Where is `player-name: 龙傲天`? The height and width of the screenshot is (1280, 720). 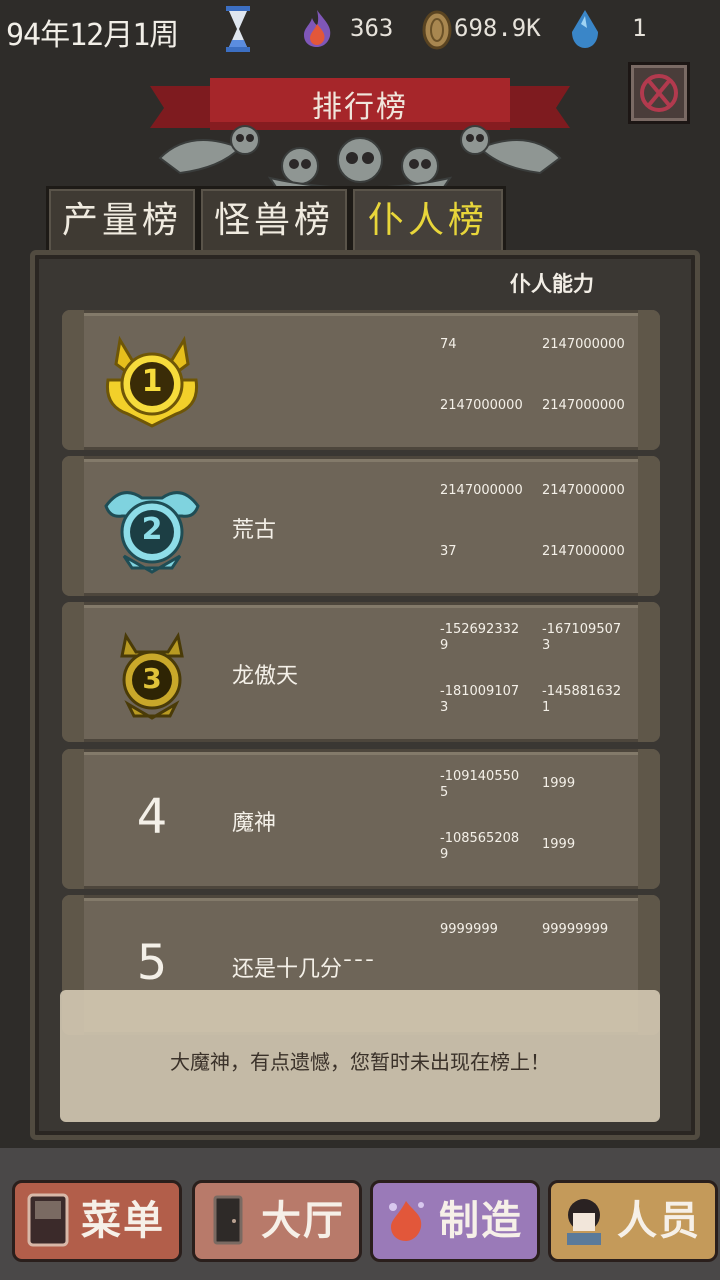 player-name: 龙傲天 is located at coordinates (265, 676).